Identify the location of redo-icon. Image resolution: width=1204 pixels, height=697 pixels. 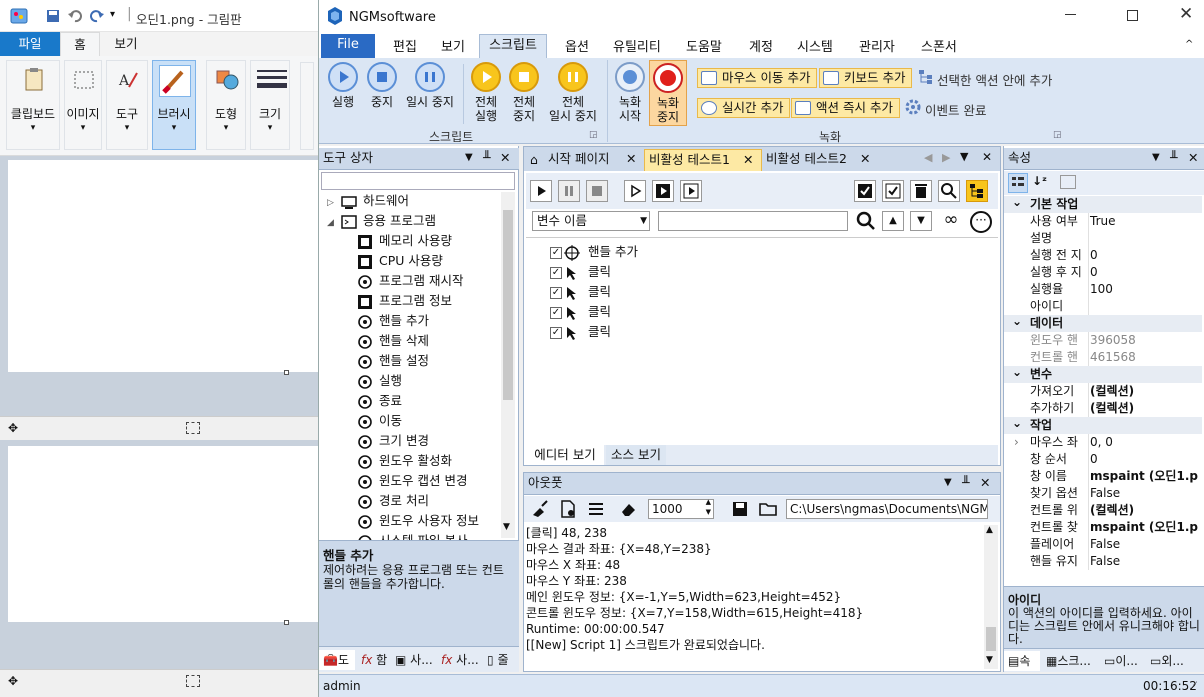
(97, 16).